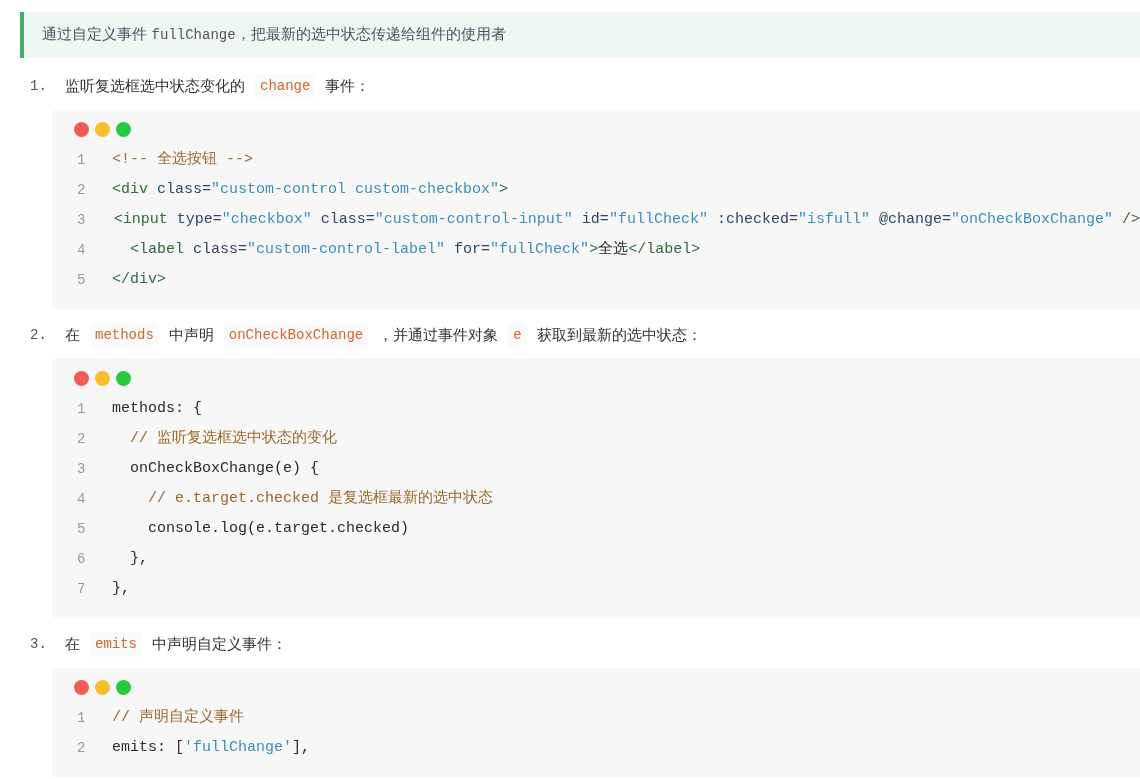 This screenshot has width=1140, height=779. I want to click on step-text: ，并通过事件对象, so click(438, 335).